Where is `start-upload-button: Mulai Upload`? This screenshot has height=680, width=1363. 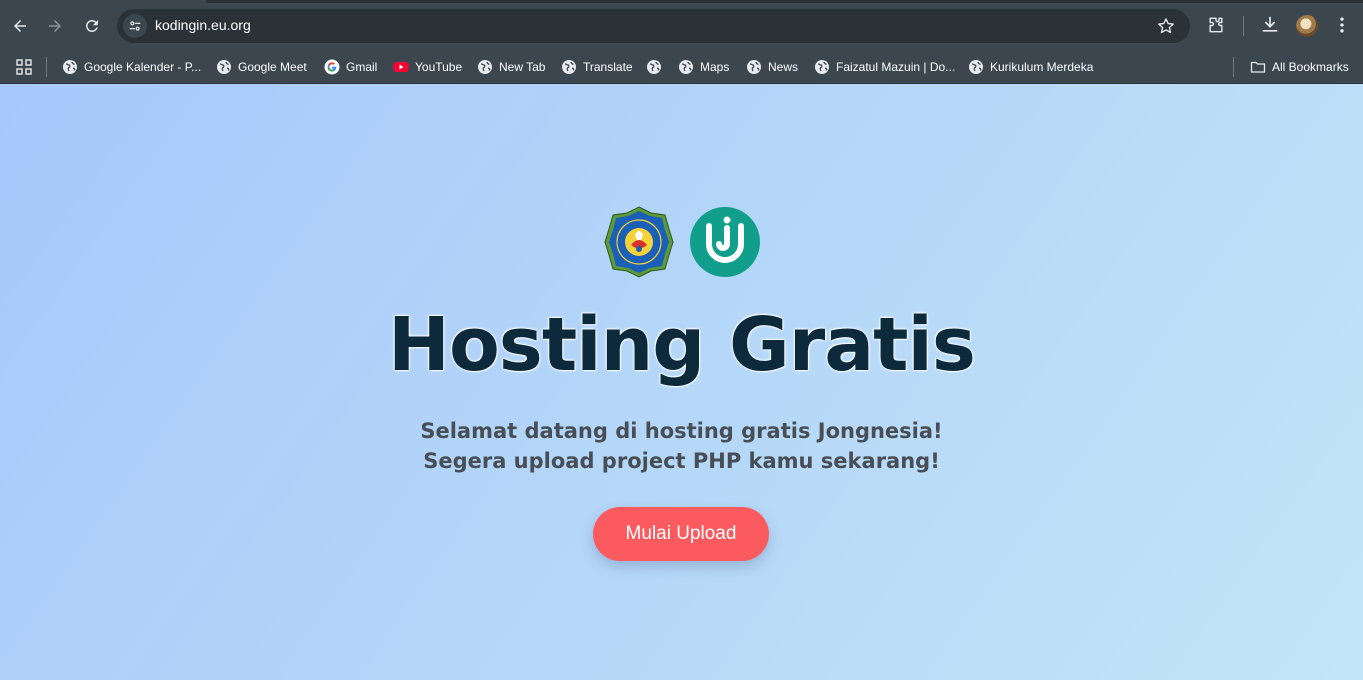 start-upload-button: Mulai Upload is located at coordinates (681, 534).